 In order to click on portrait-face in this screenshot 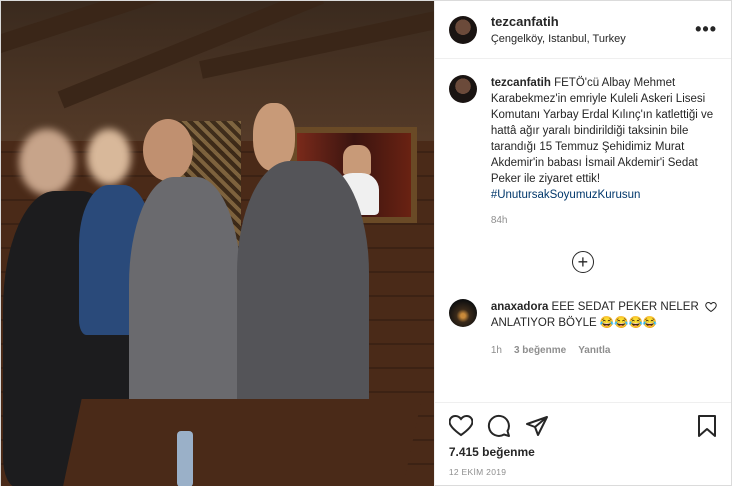, I will do `click(357, 160)`.